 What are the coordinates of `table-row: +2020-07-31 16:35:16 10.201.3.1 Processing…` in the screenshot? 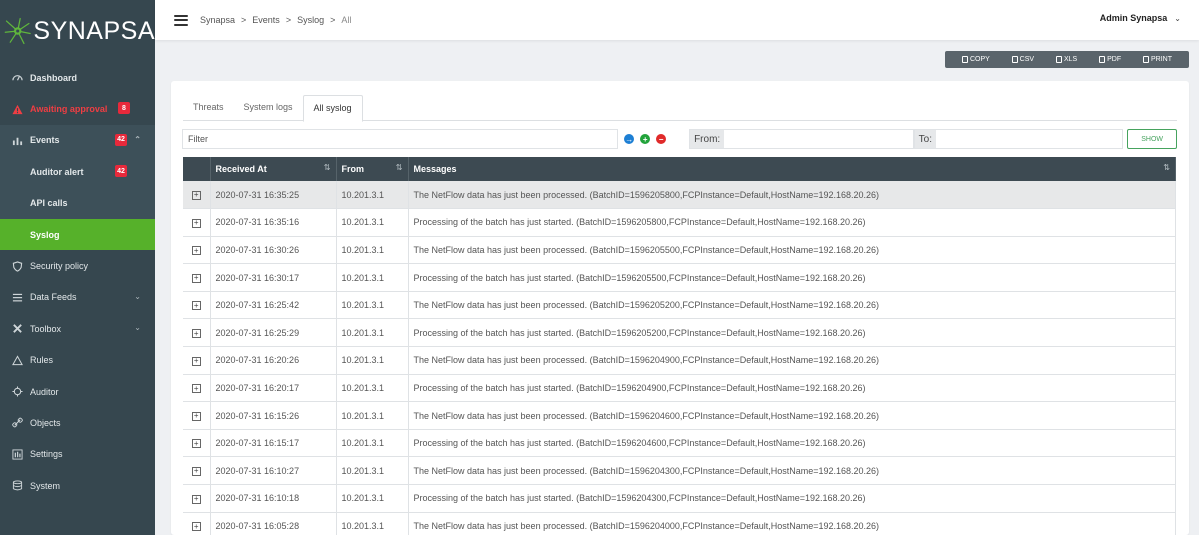 It's located at (679, 222).